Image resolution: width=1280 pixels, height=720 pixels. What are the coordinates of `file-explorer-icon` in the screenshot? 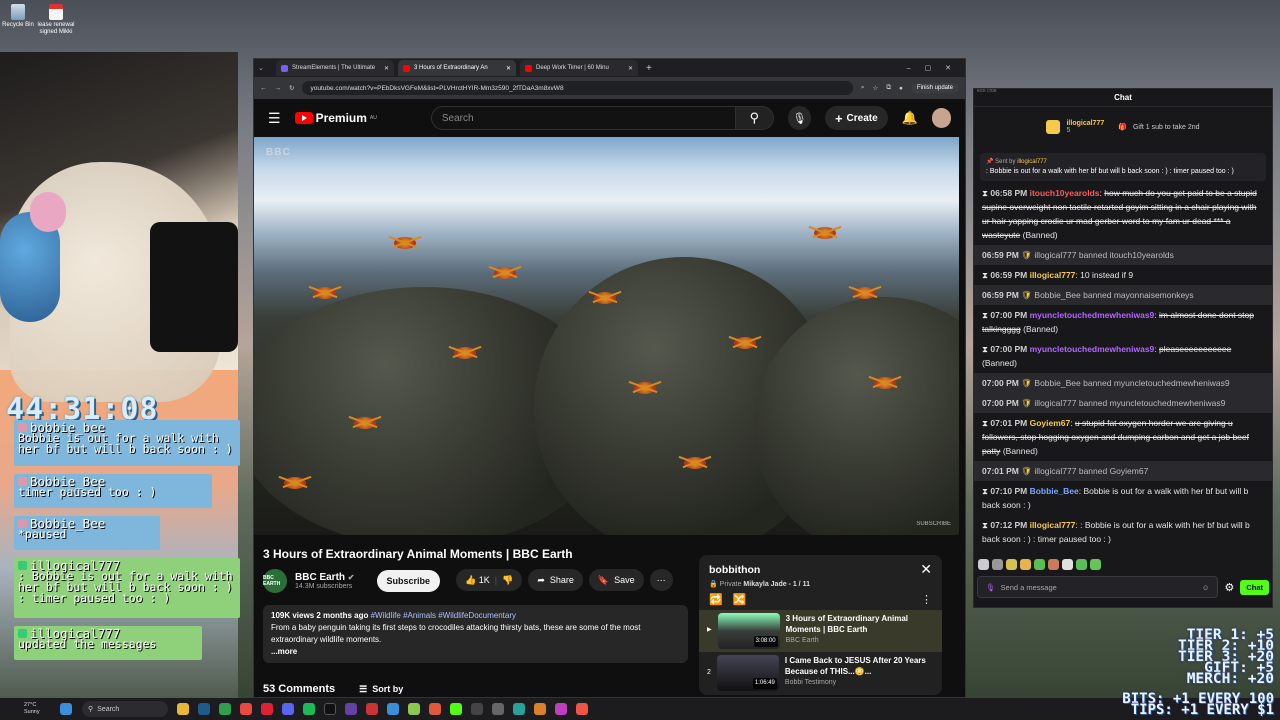 It's located at (183, 709).